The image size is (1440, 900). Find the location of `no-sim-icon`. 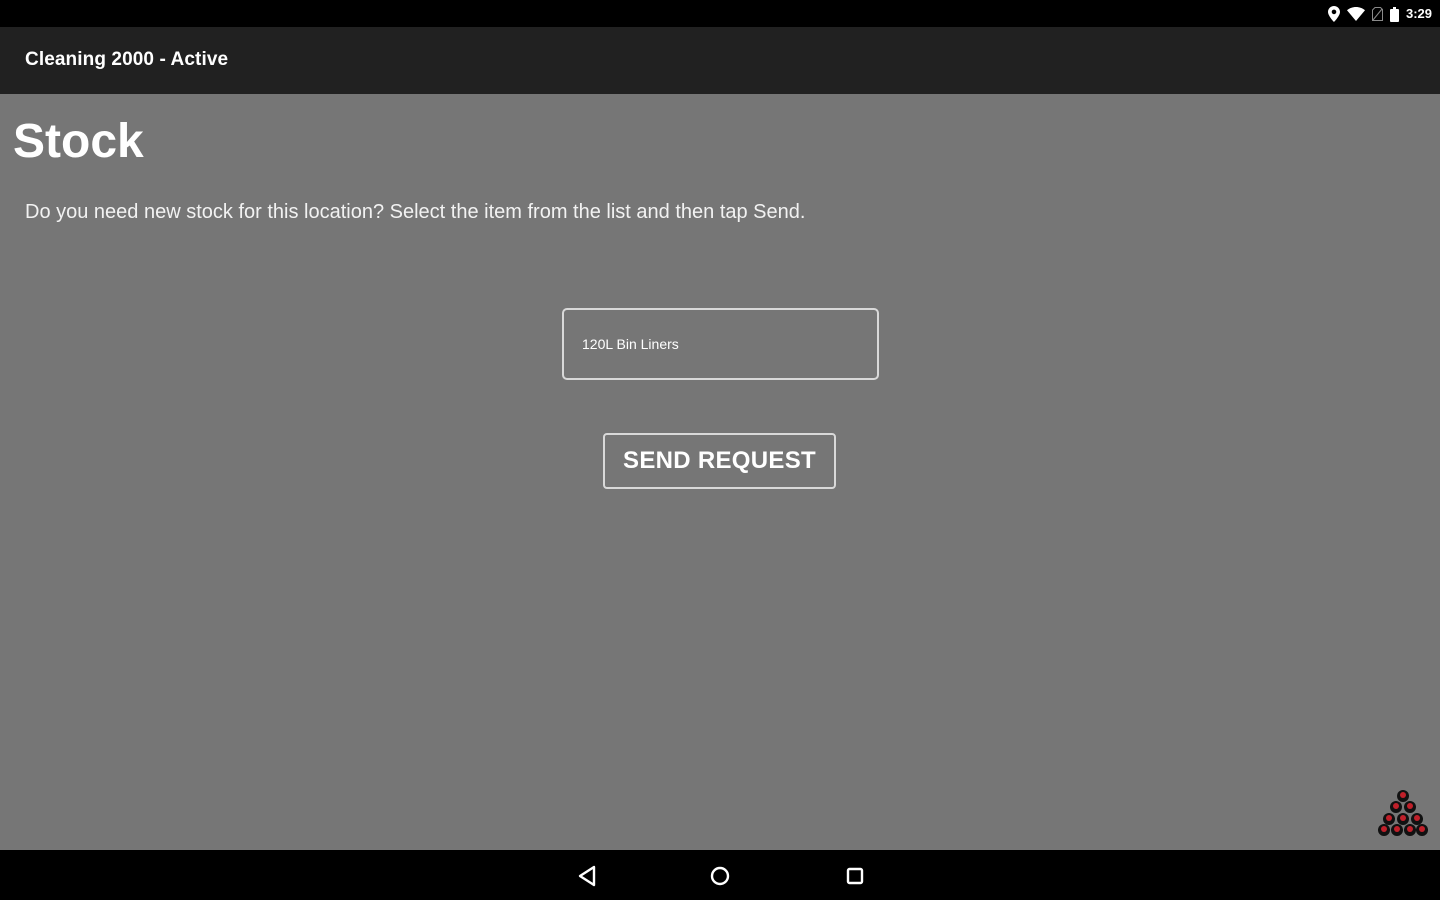

no-sim-icon is located at coordinates (1377, 14).